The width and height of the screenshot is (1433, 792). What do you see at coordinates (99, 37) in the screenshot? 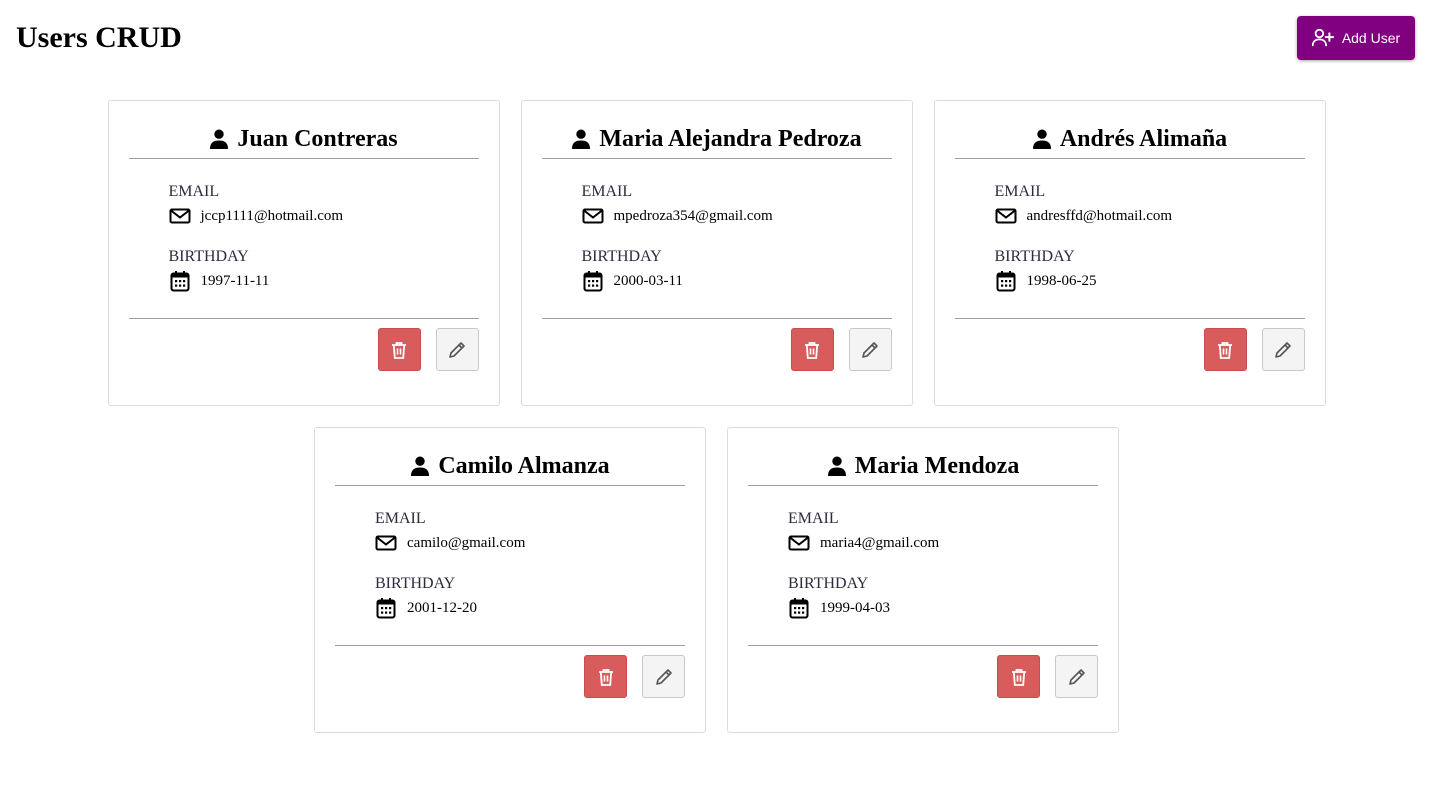
I see `page-title: Users CRUD` at bounding box center [99, 37].